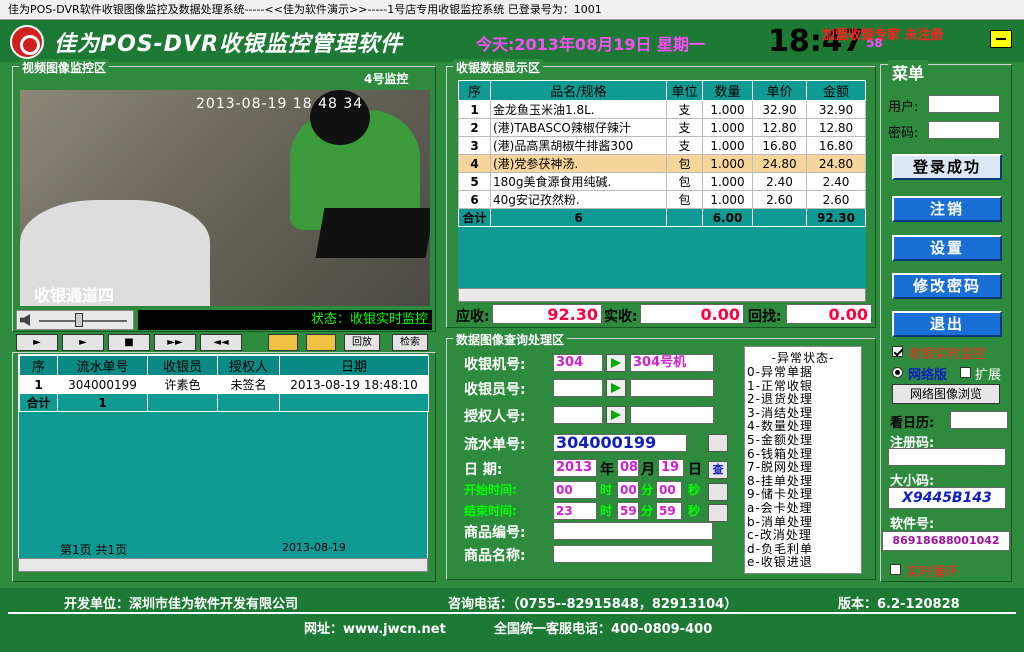 This screenshot has height=652, width=1024. Describe the element at coordinates (947, 457) in the screenshot. I see `regcode-input` at that location.